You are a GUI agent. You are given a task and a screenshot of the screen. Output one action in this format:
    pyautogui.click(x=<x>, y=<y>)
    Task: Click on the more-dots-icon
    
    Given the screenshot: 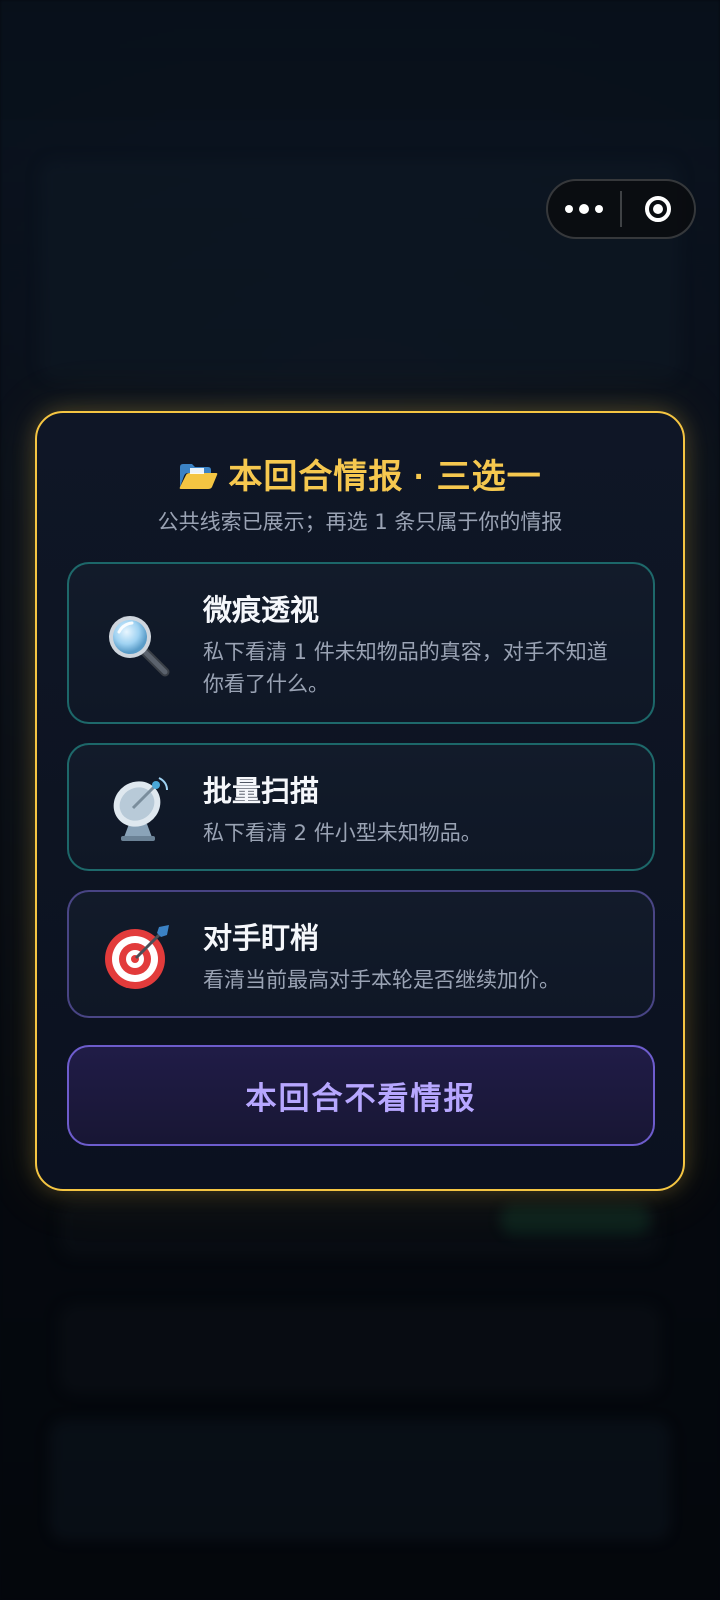 What is the action you would take?
    pyautogui.click(x=569, y=209)
    